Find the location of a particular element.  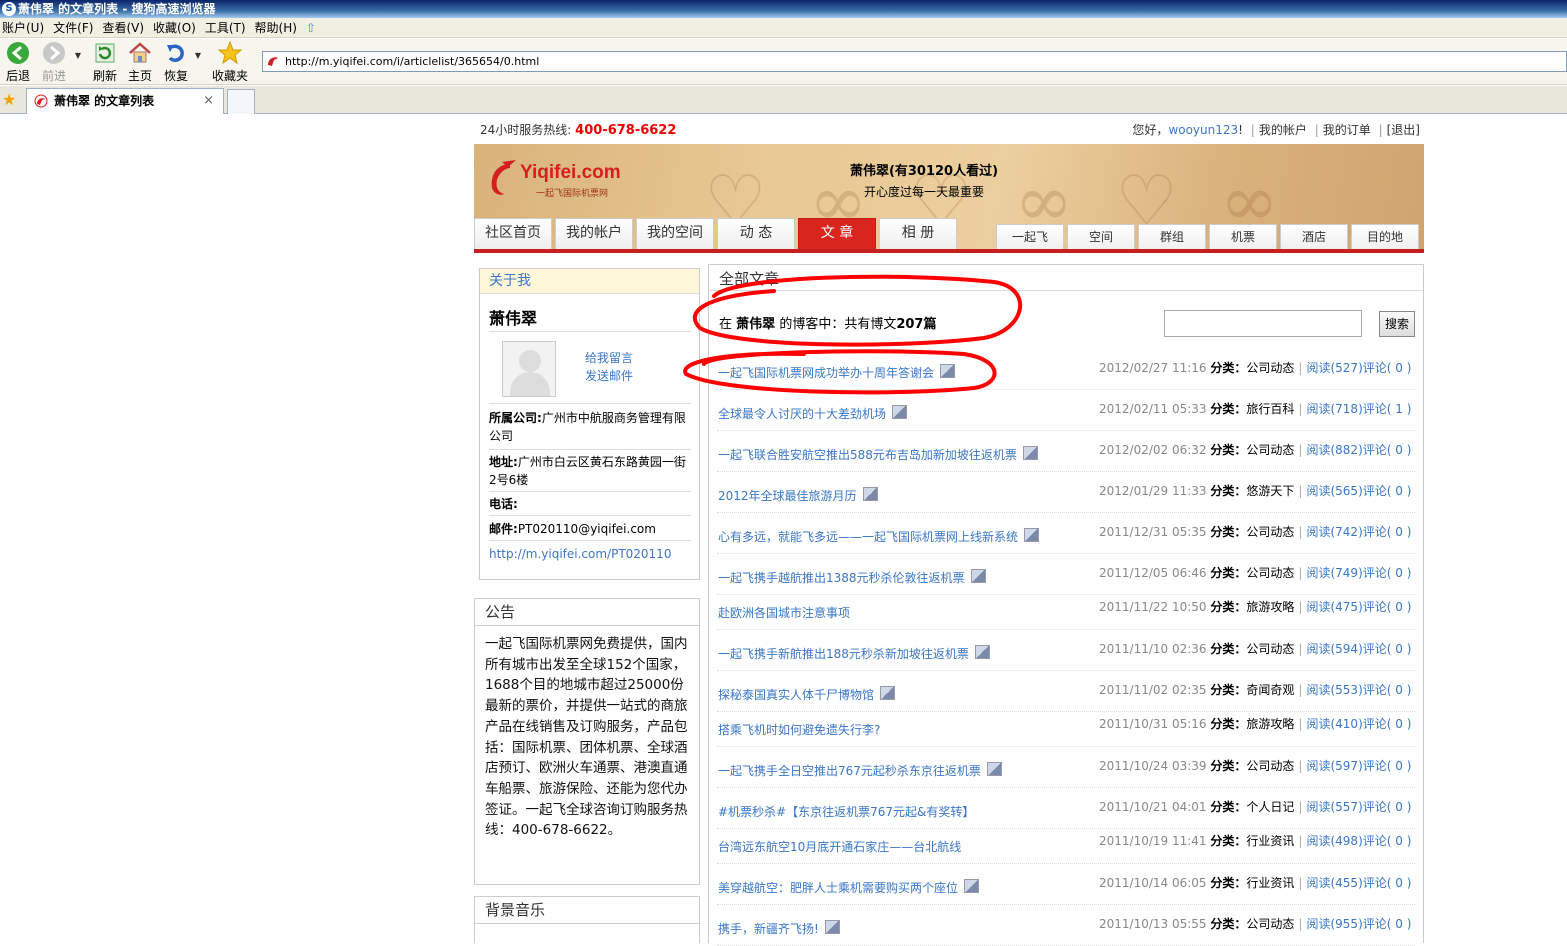

favorites-star-icon: ★ is located at coordinates (9, 99).